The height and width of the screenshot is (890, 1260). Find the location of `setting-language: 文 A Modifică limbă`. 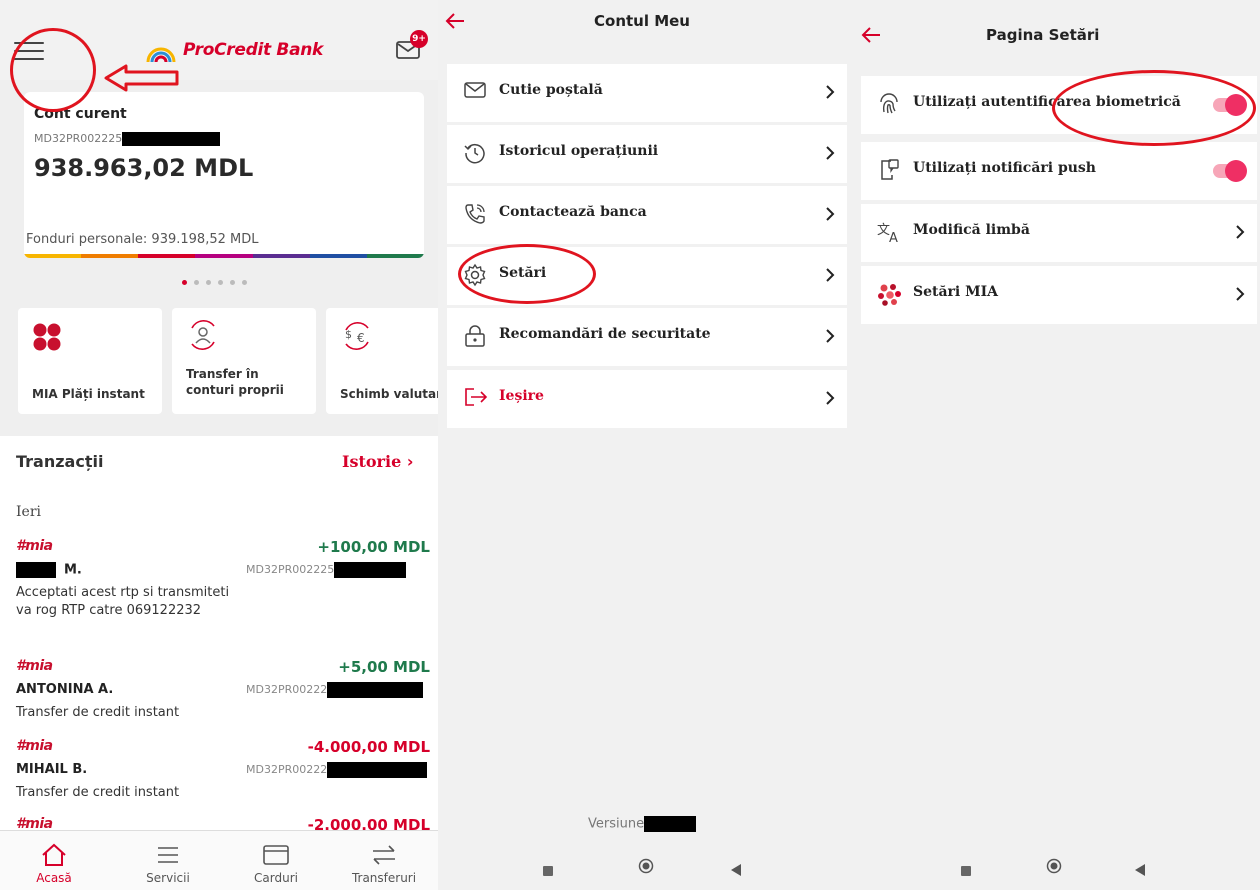

setting-language: 文 A Modifică limbă is located at coordinates (1059, 233).